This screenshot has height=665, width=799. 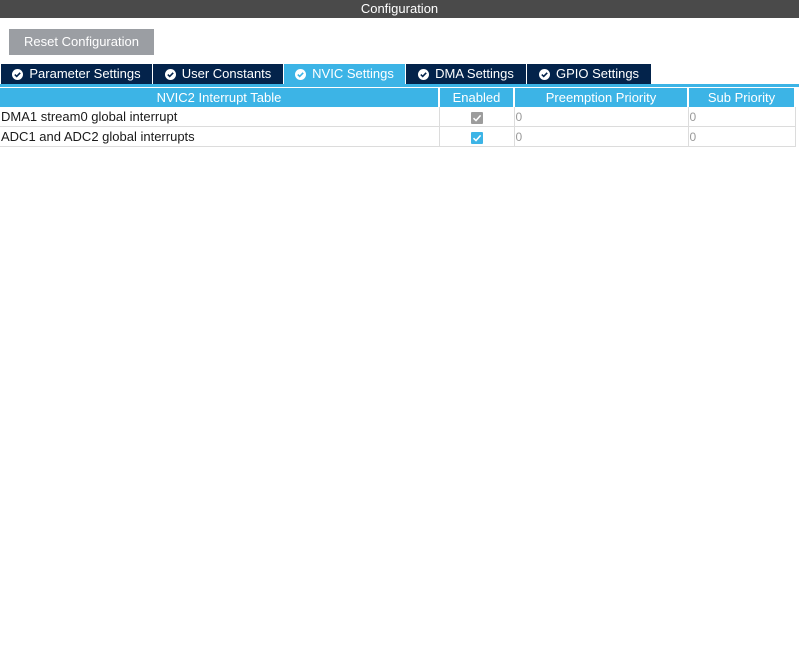 What do you see at coordinates (597, 73) in the screenshot?
I see `tab-label: GPIO Settings` at bounding box center [597, 73].